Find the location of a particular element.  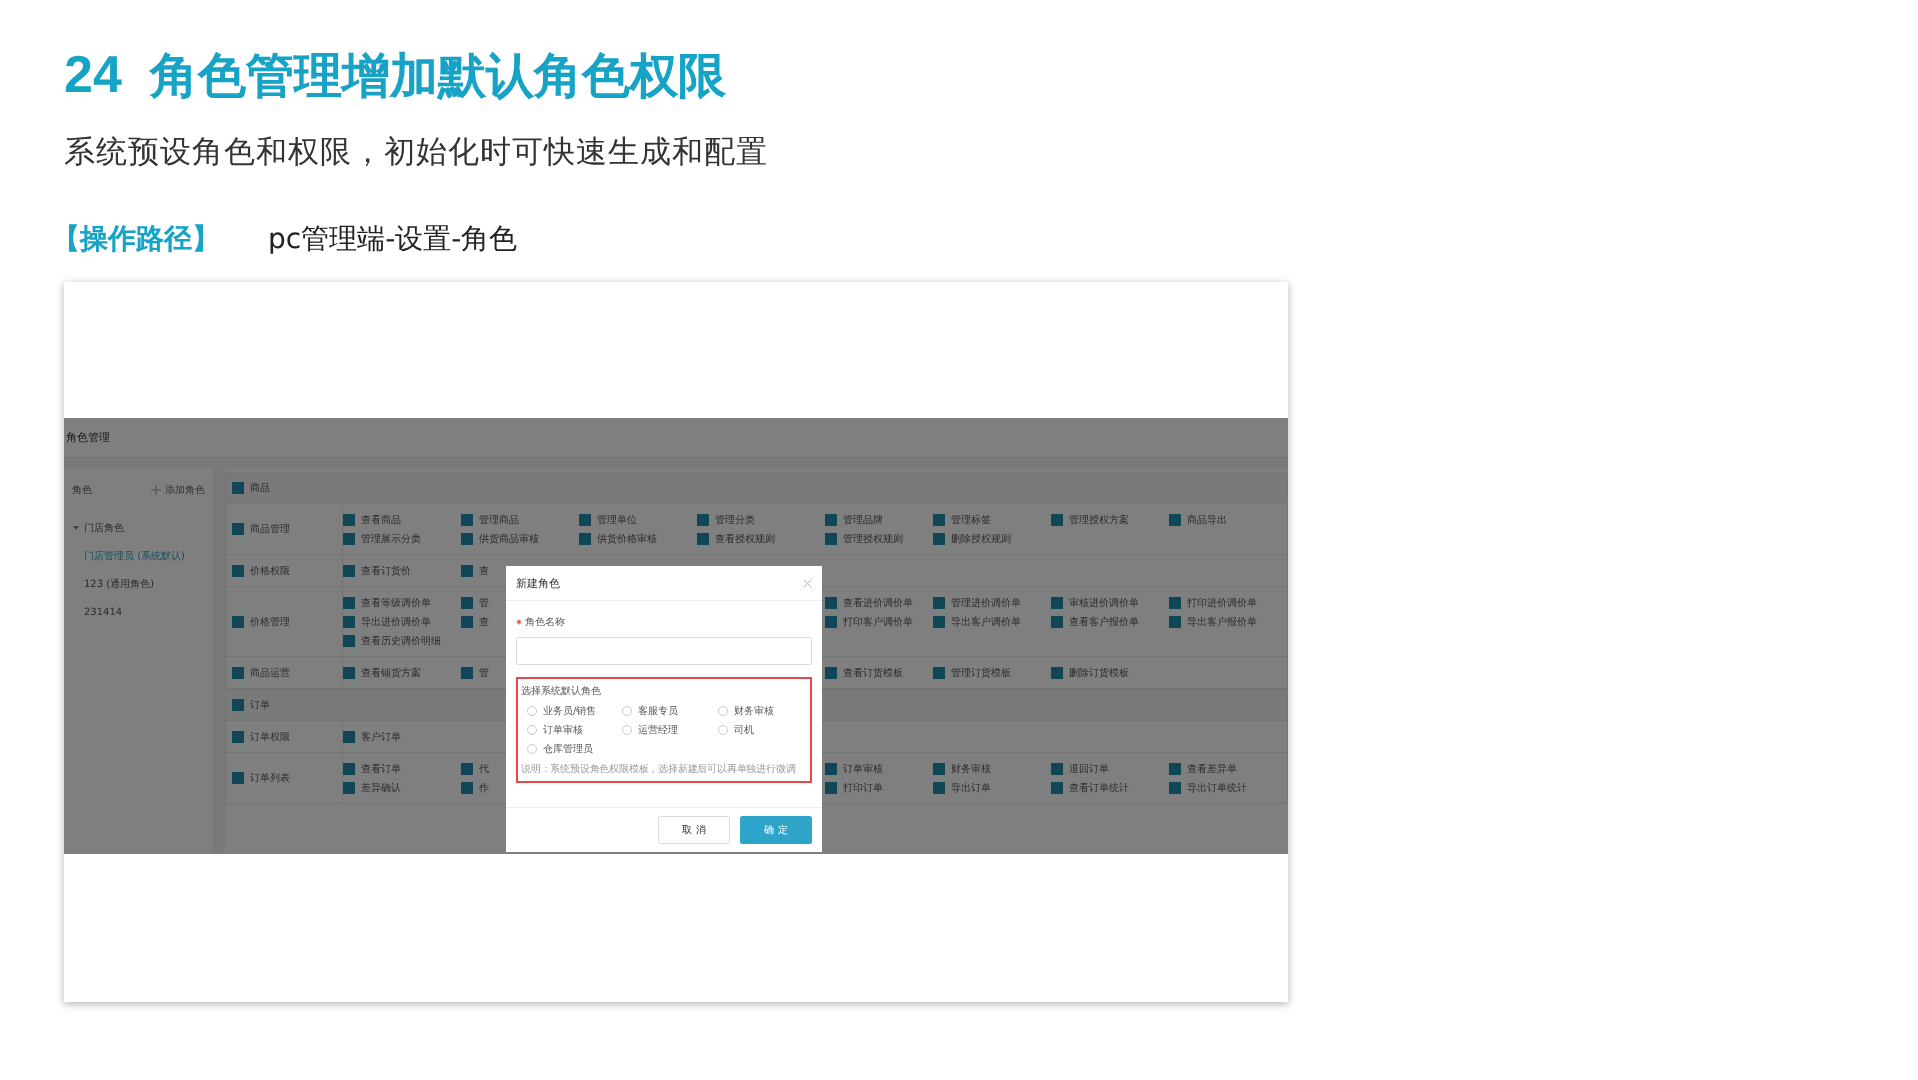

slide-title: 角色管理增加默认角色权限 is located at coordinates (437, 77).